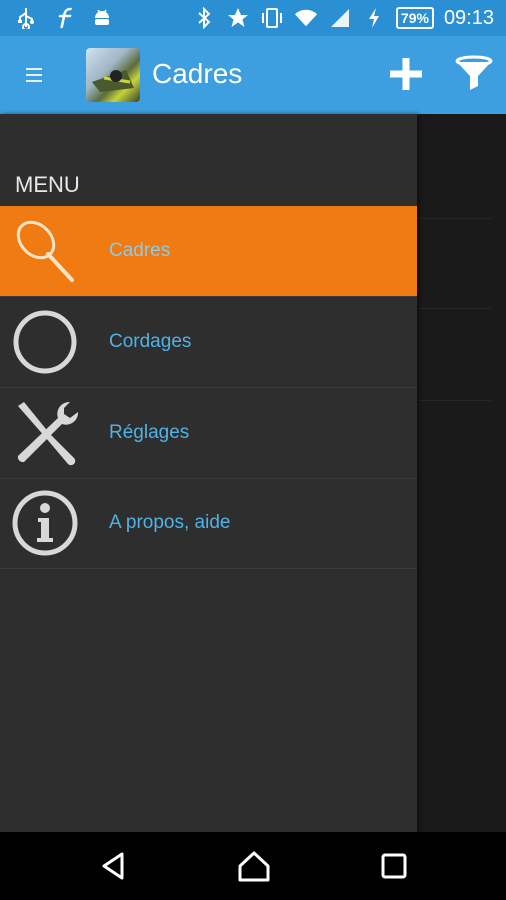 This screenshot has width=506, height=900. I want to click on home-button, so click(254, 866).